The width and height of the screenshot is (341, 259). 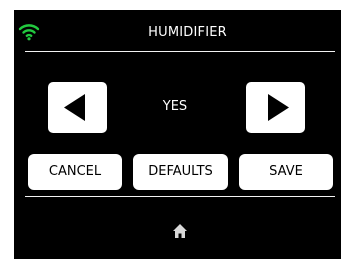 What do you see at coordinates (180, 172) in the screenshot?
I see `defaults-button: DEFAULTS` at bounding box center [180, 172].